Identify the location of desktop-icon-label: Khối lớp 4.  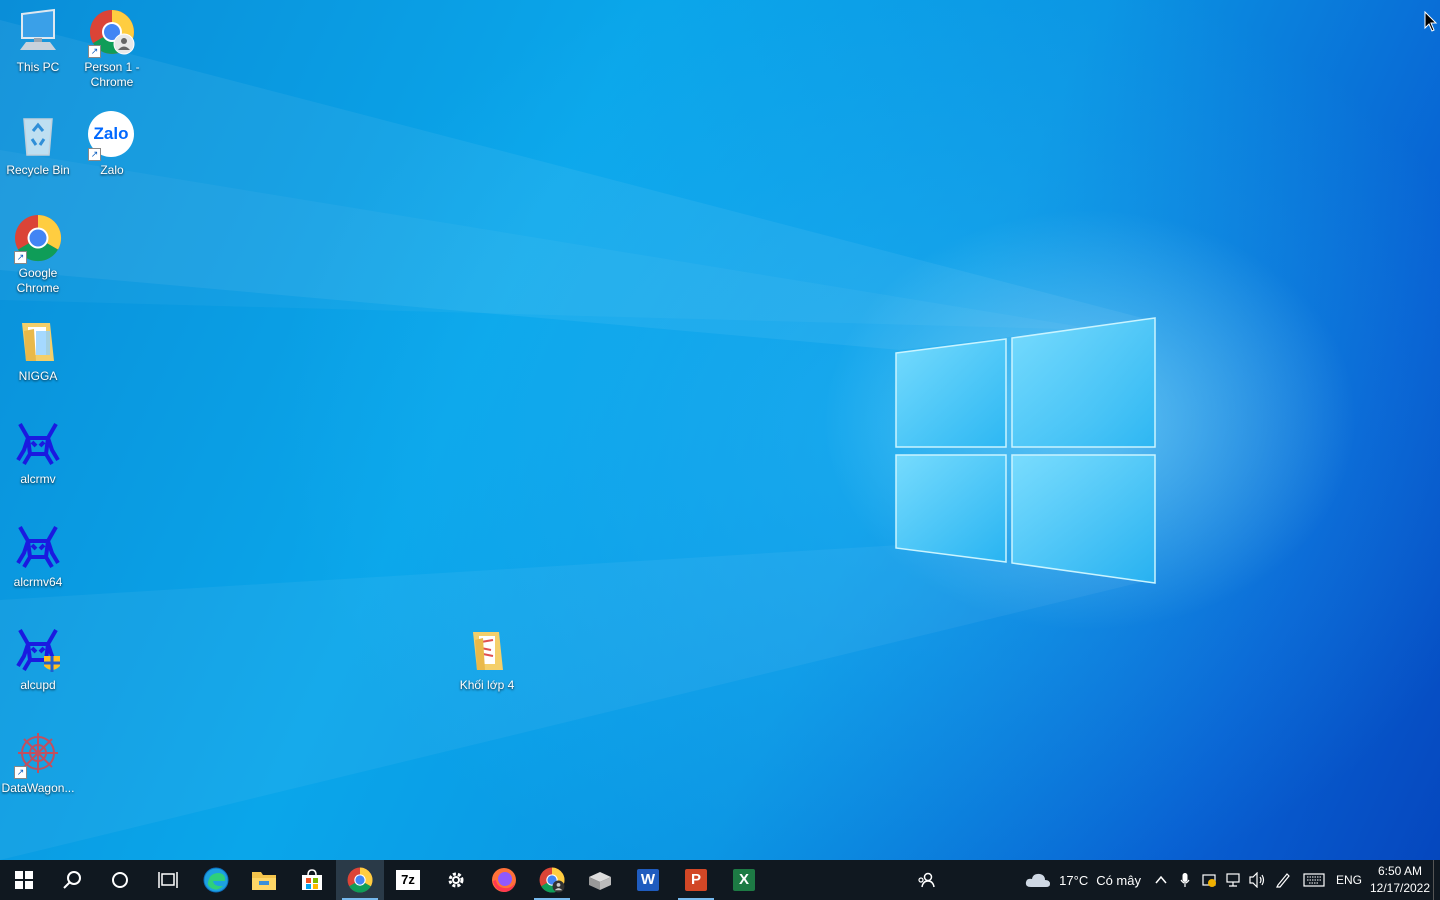
(487, 685).